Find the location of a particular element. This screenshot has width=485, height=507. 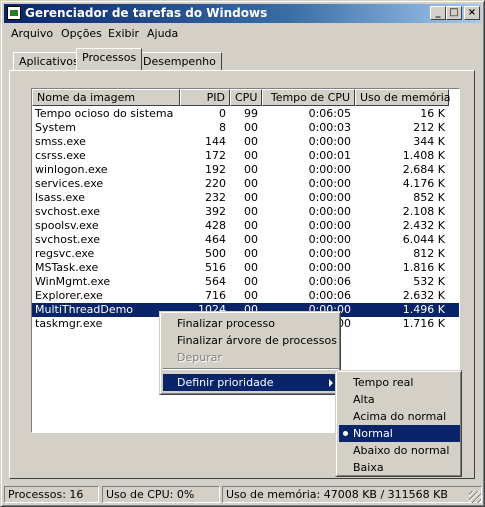

resize-grip-icon is located at coordinates (475, 497).